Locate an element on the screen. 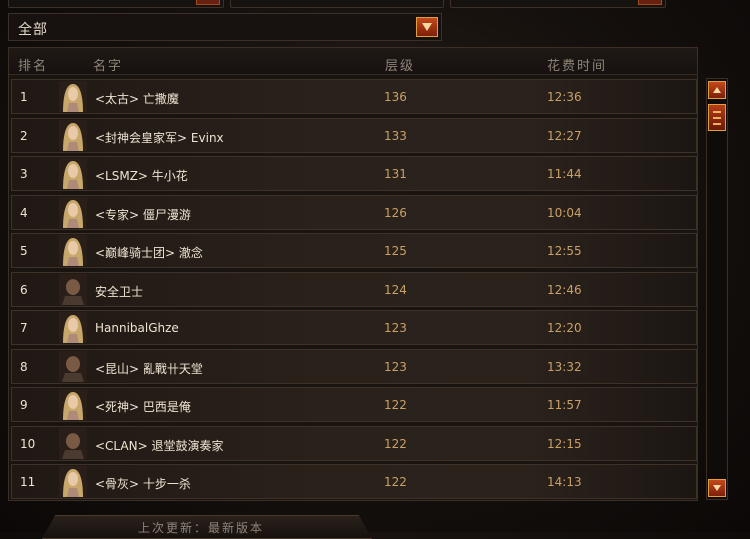 The image size is (750, 539). row-time: 12:36 is located at coordinates (564, 97).